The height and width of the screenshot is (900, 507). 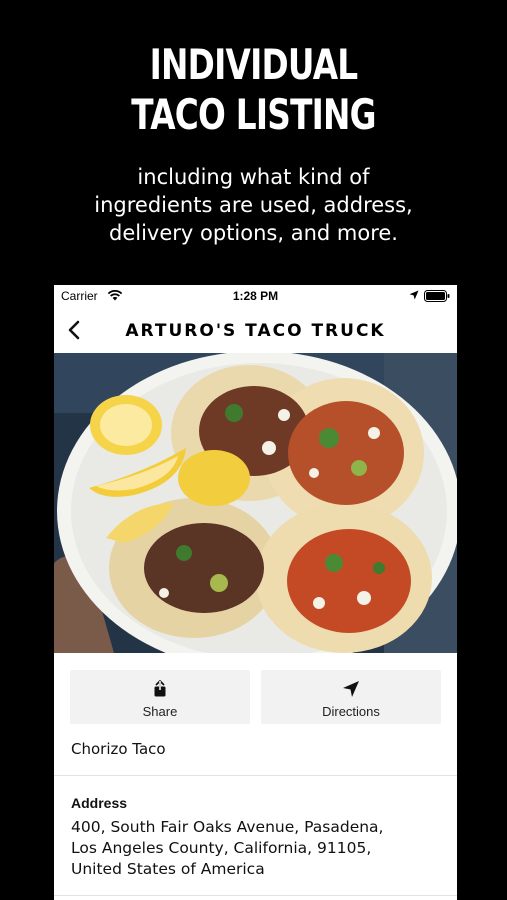 I want to click on status-bar: Carrier 1:28 PM, so click(x=255, y=296).